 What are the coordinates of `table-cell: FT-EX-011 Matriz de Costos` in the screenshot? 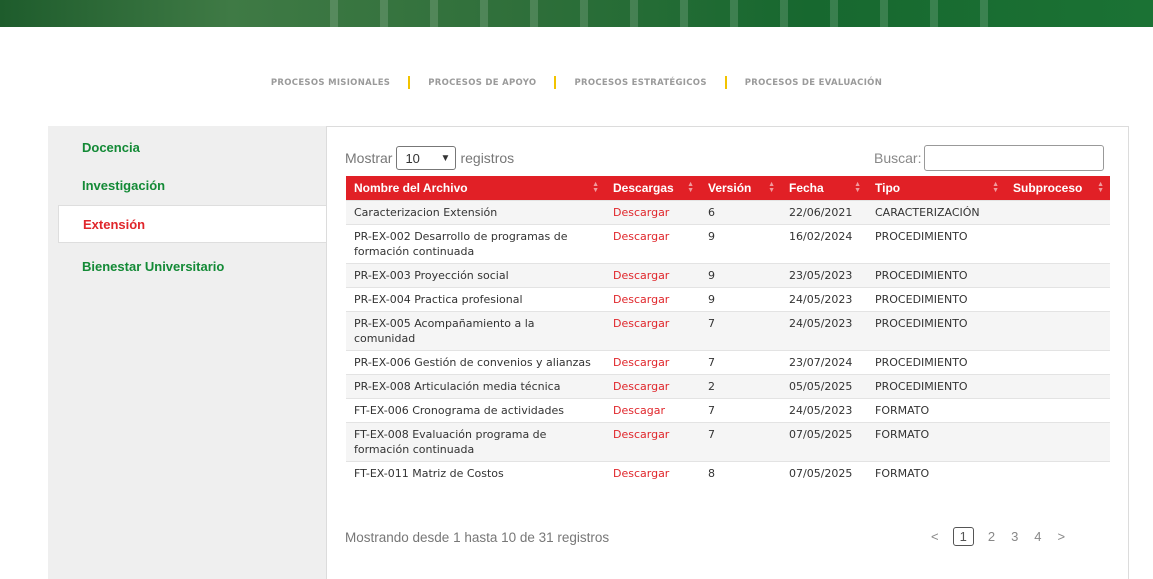 It's located at (475, 472).